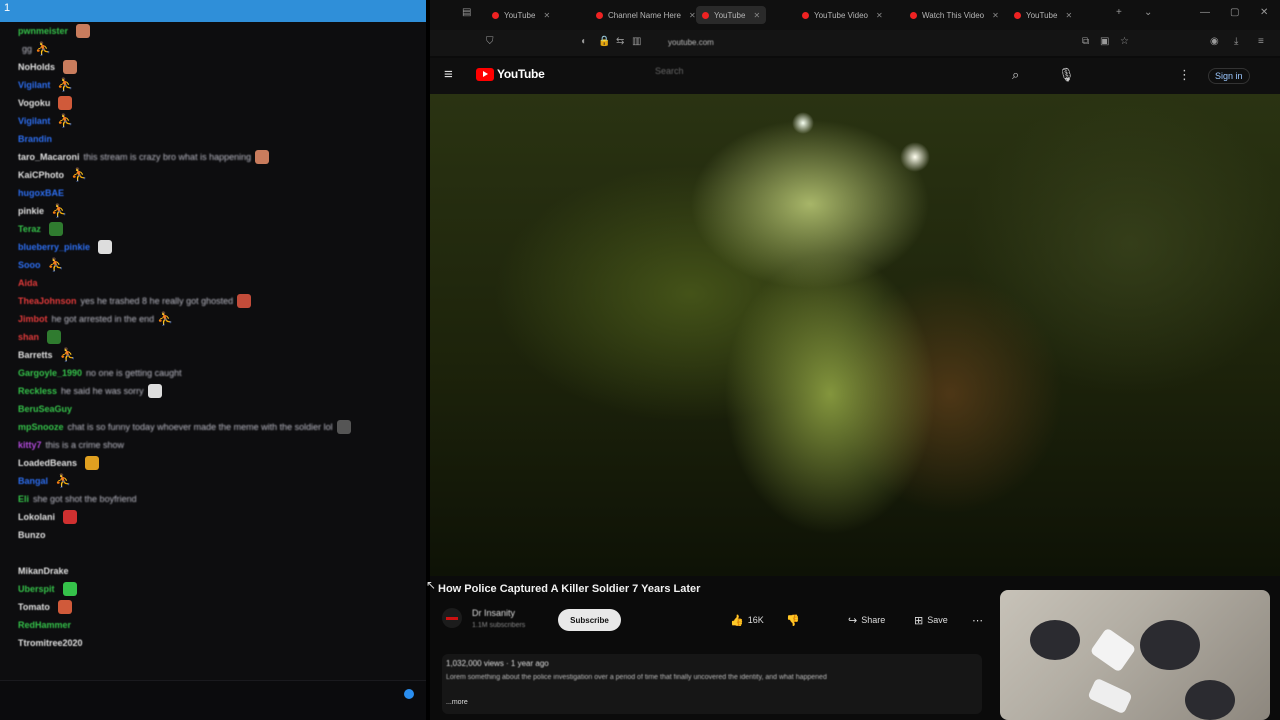  Describe the element at coordinates (54, 247) in the screenshot. I see `chat-username: blueberry_pinkie` at that location.